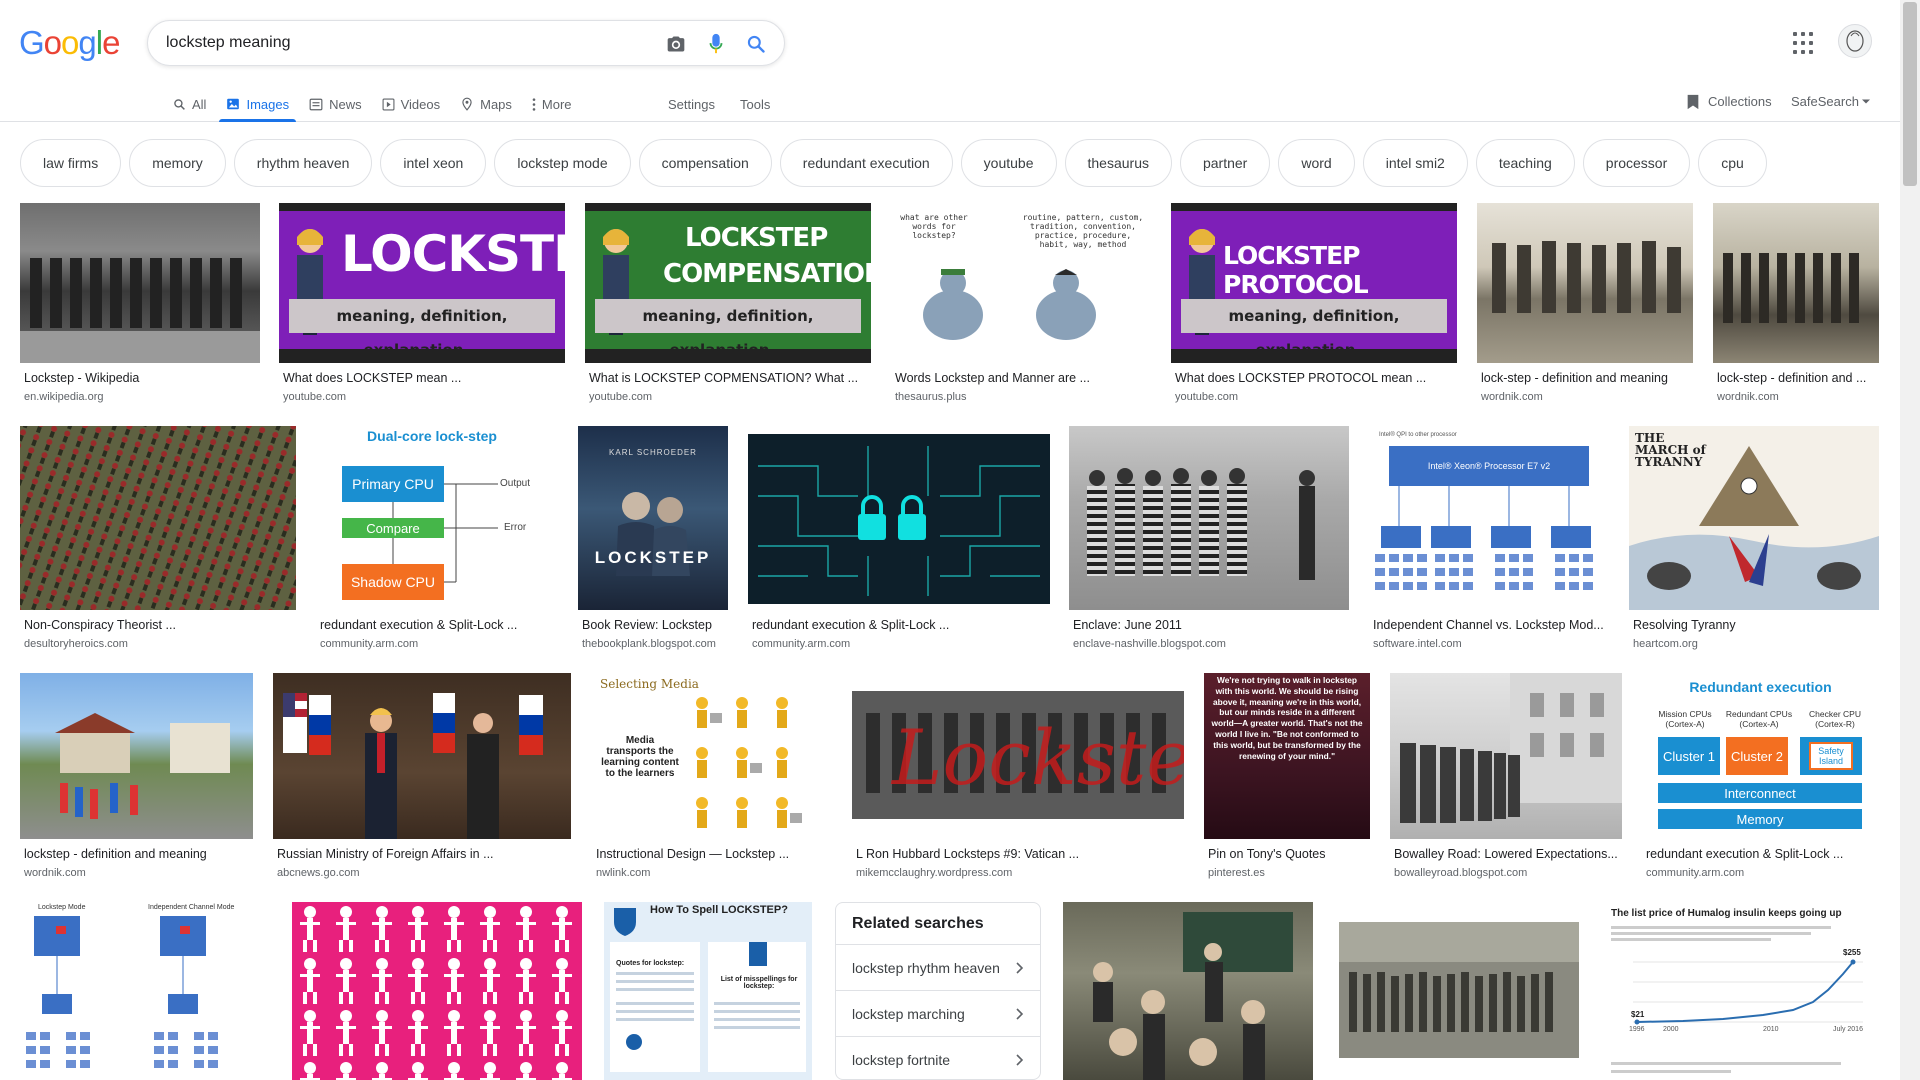 The image size is (1920, 1080). I want to click on tab-label: News, so click(345, 104).